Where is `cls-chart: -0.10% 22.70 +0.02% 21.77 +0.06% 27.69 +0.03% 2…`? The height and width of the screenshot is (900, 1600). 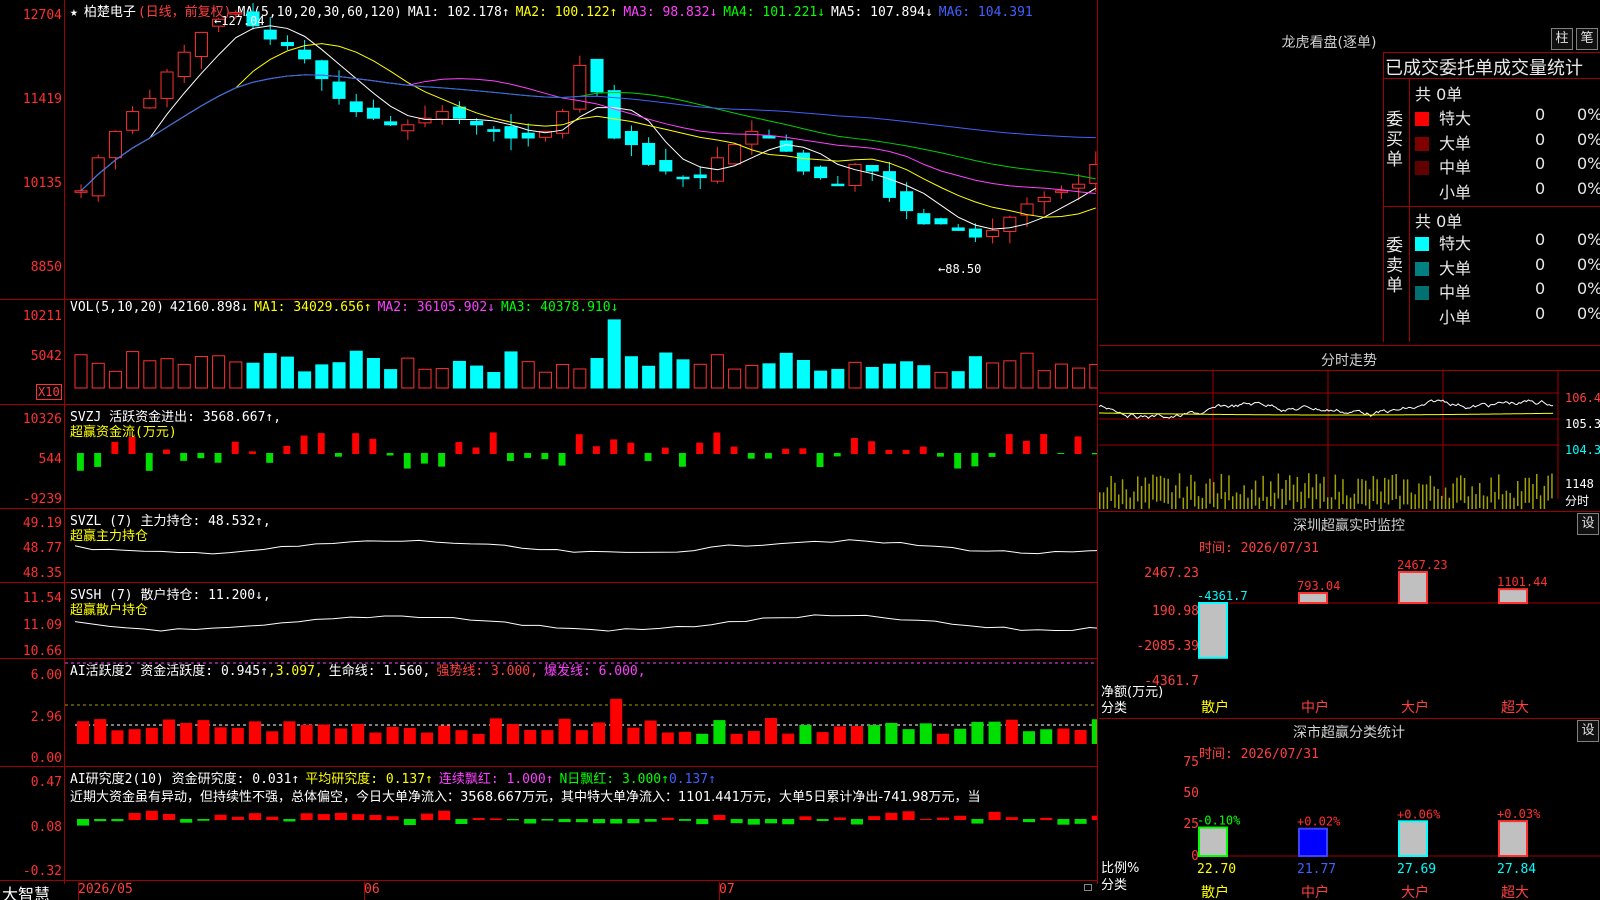
cls-chart: -0.10% 22.70 +0.02% 21.77 +0.06% 27.69 +0.03% 2… is located at coordinates (1349, 820).